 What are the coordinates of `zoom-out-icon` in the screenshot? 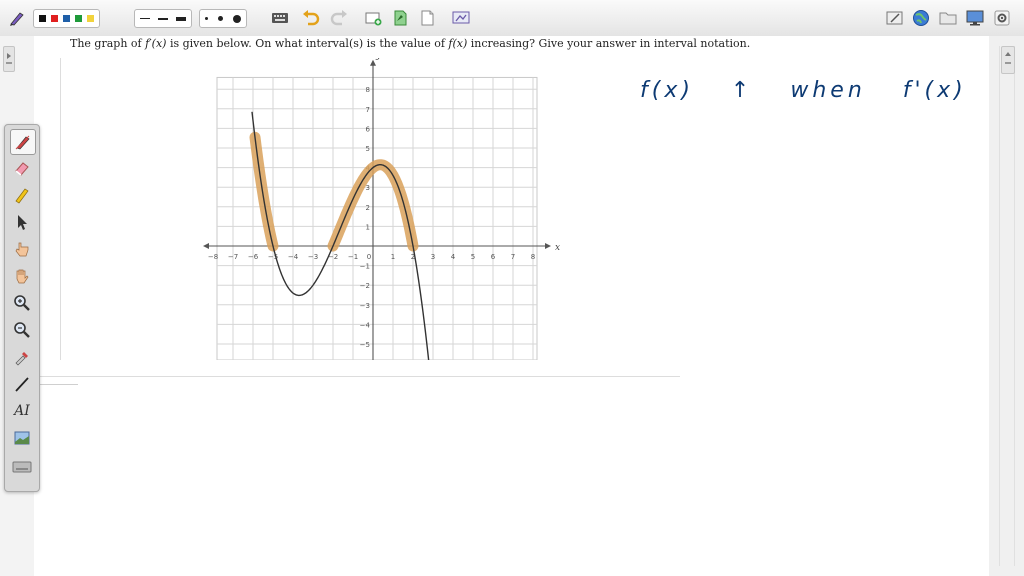 It's located at (22, 330).